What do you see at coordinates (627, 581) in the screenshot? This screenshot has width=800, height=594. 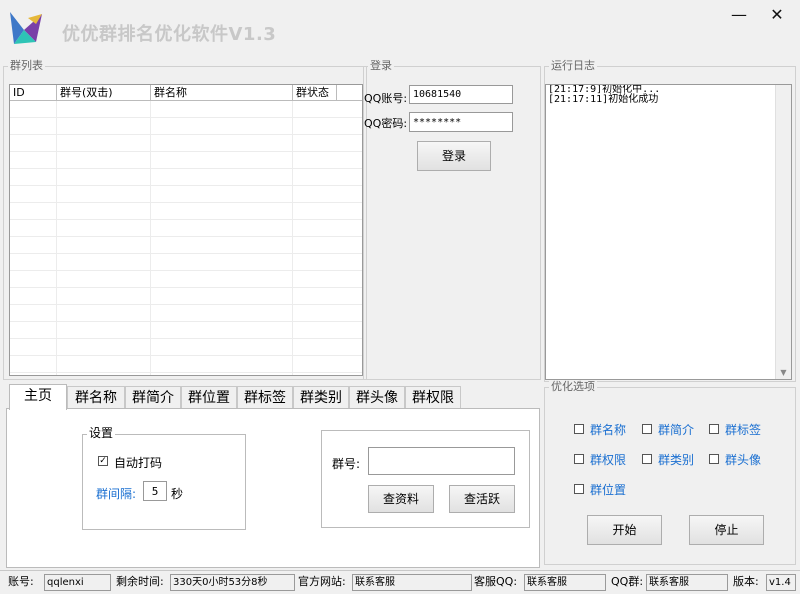 I see `qq-group-label: QQ群:` at bounding box center [627, 581].